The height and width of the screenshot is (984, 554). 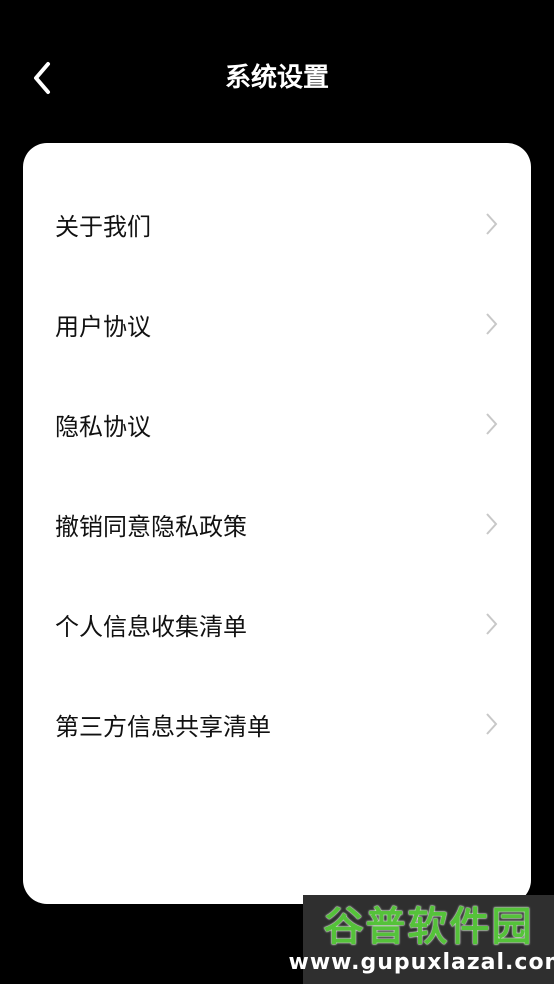 What do you see at coordinates (103, 226) in the screenshot?
I see `settings-item-label: 关于我们` at bounding box center [103, 226].